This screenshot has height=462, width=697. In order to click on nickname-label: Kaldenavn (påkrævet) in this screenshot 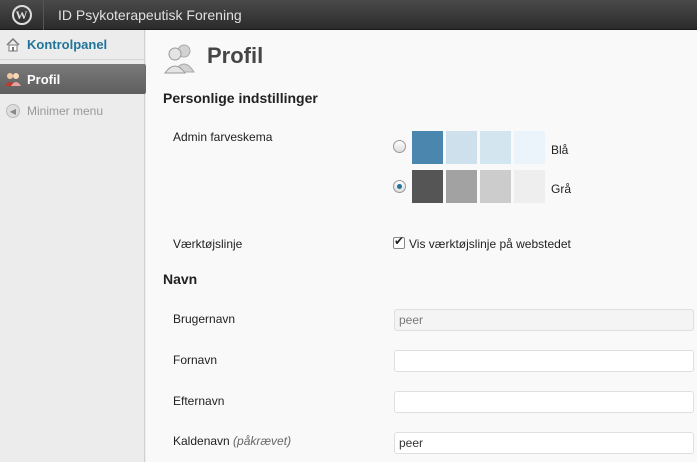, I will do `click(232, 441)`.